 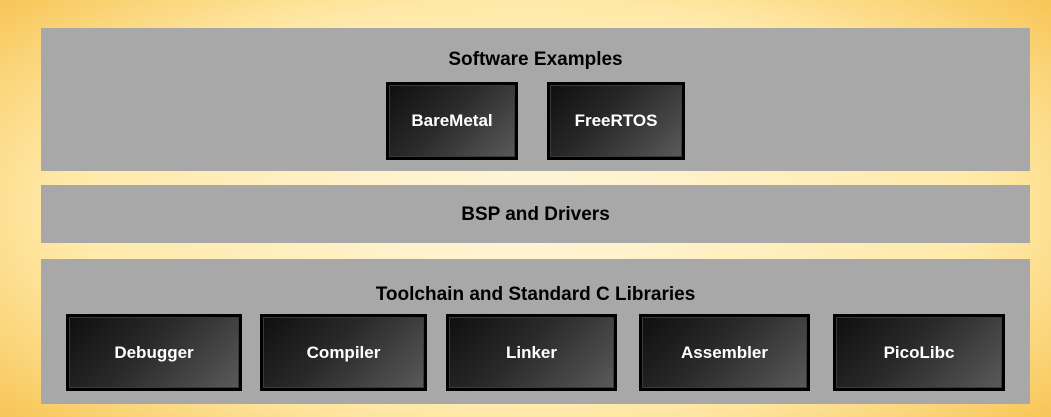 I want to click on freertos-block: FreeRTOS, so click(x=616, y=121).